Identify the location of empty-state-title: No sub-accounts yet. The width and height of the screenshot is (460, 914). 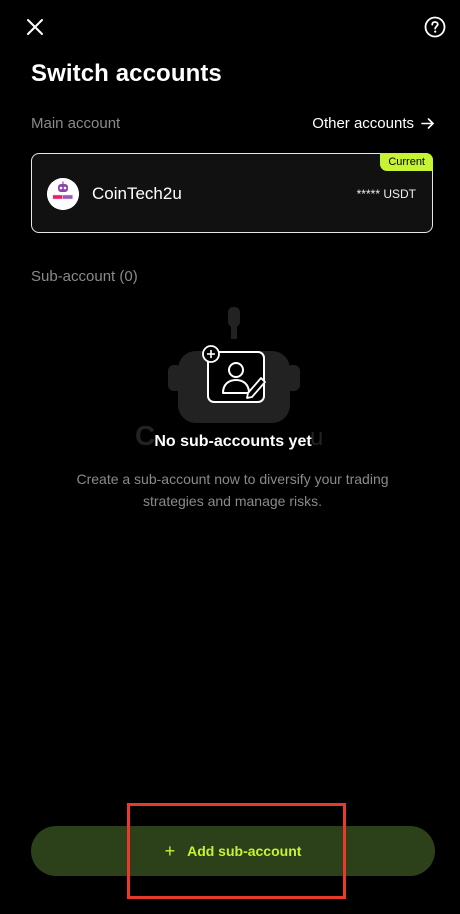
(233, 441).